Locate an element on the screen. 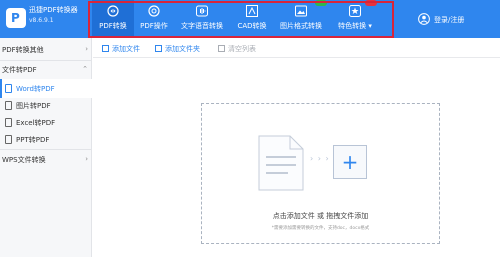 The height and width of the screenshot is (257, 500). clear-list-button: 清空列表 is located at coordinates (237, 49).